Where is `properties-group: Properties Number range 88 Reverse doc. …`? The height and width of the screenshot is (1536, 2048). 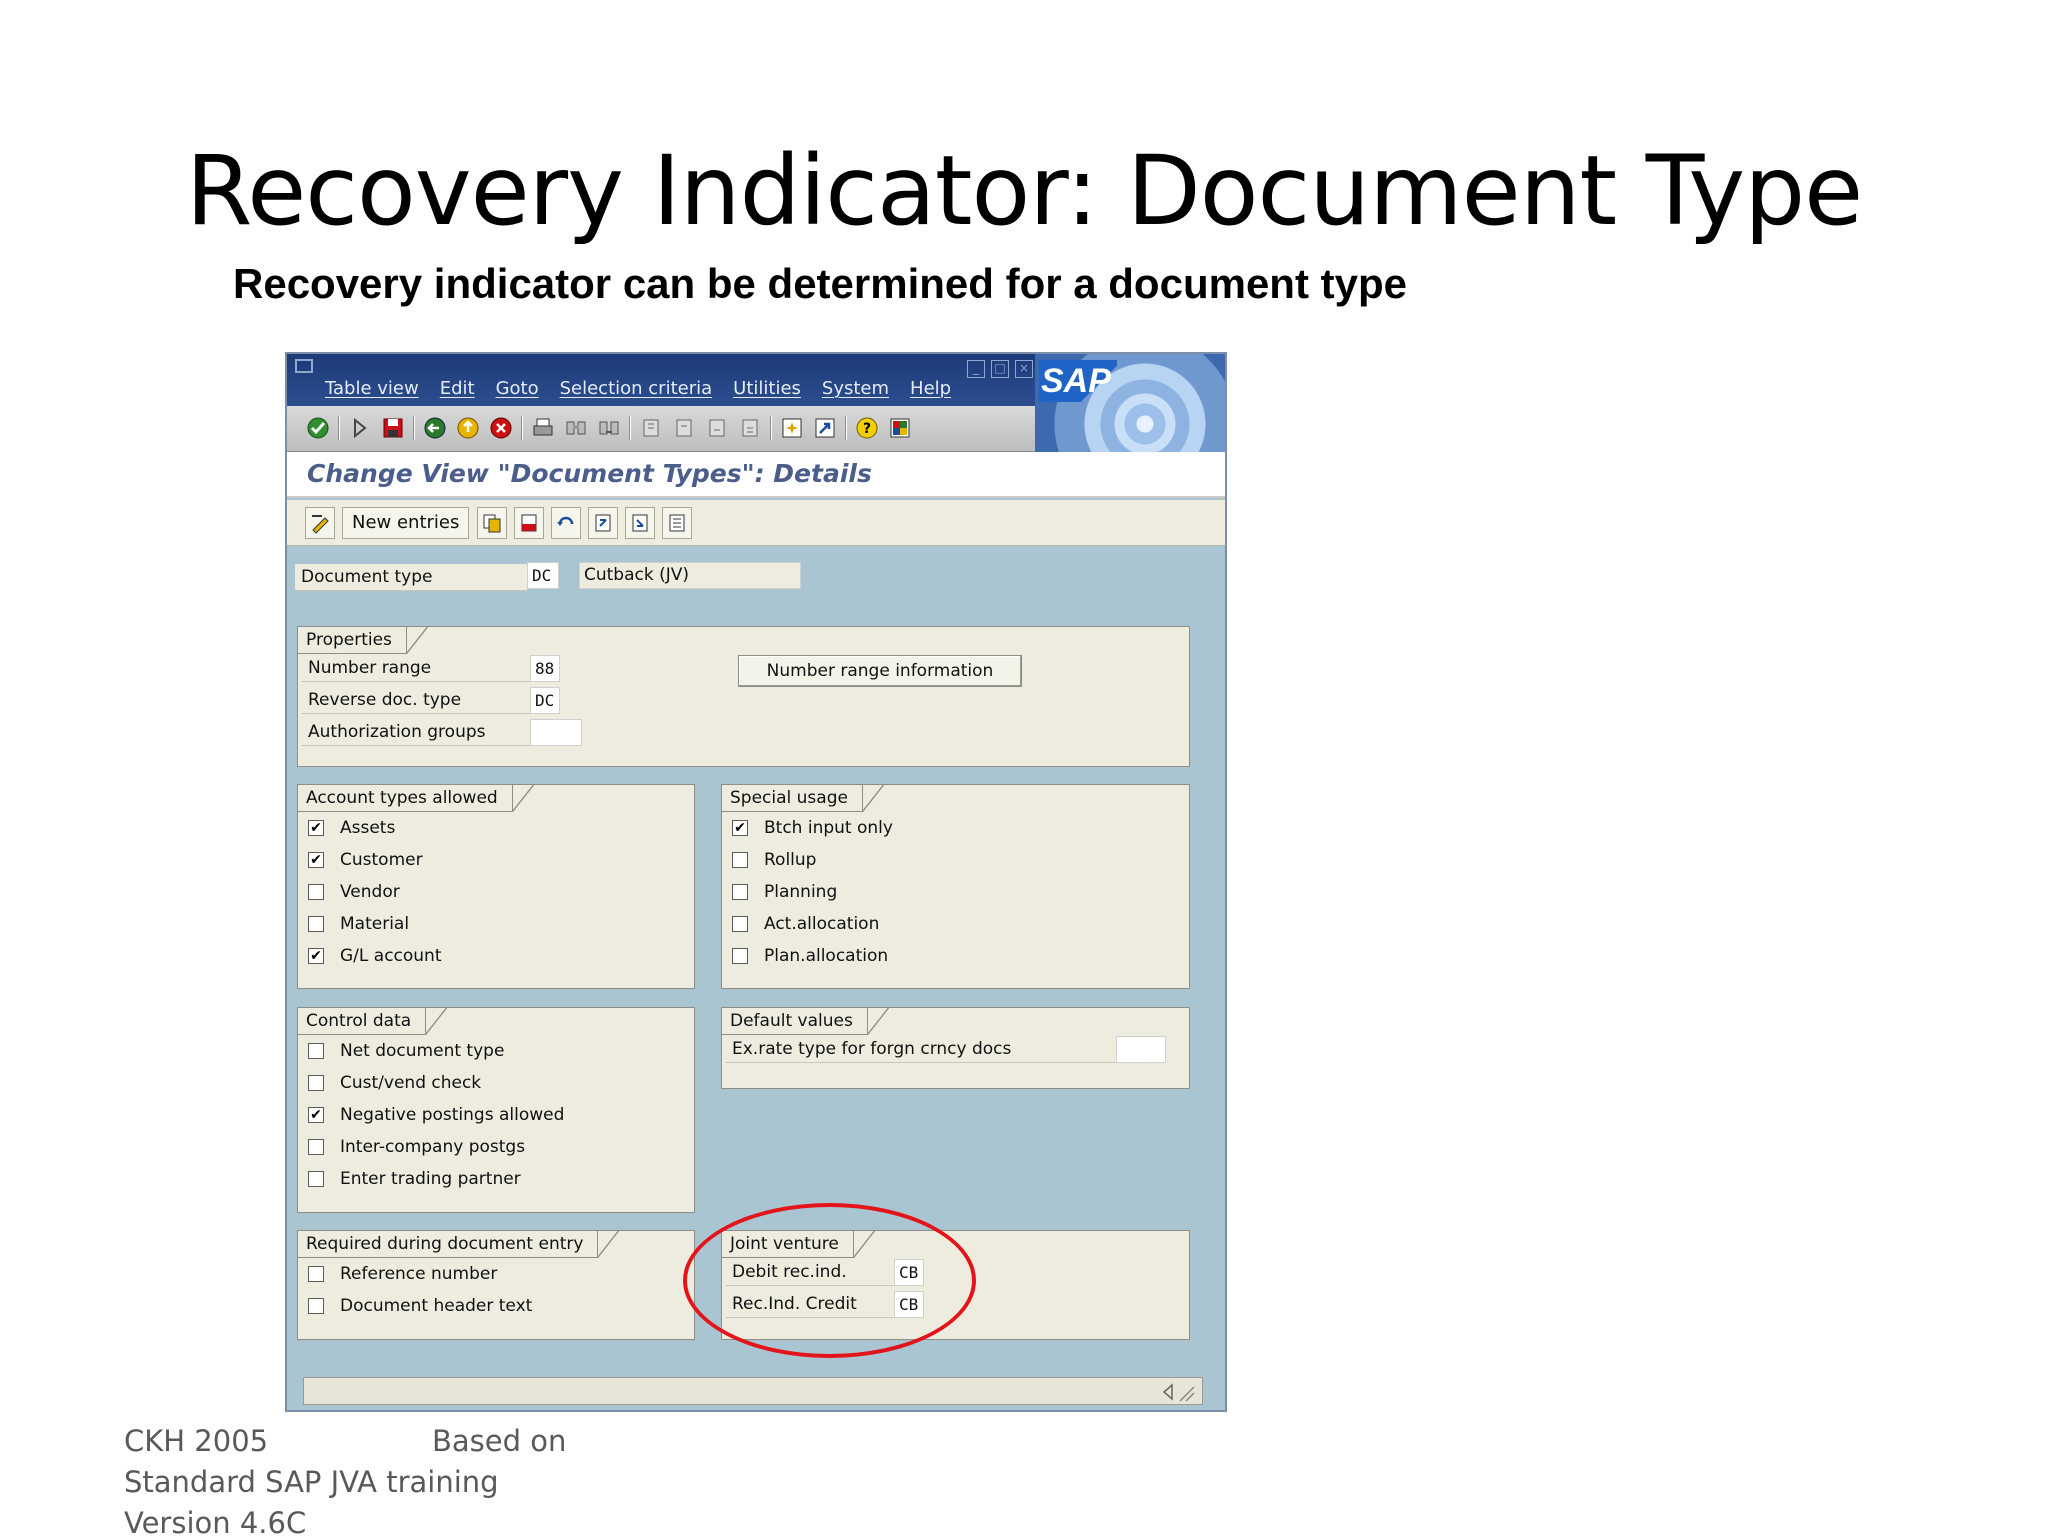
properties-group: Properties Number range 88 Reverse doc. … is located at coordinates (743, 696).